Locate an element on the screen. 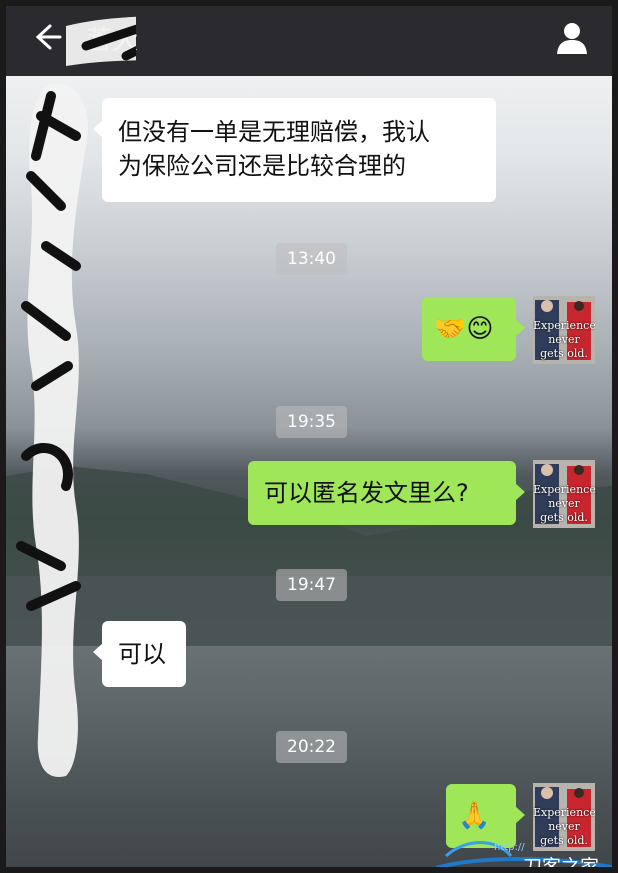 This screenshot has width=618, height=873. message-text: 🙏 is located at coordinates (474, 816).